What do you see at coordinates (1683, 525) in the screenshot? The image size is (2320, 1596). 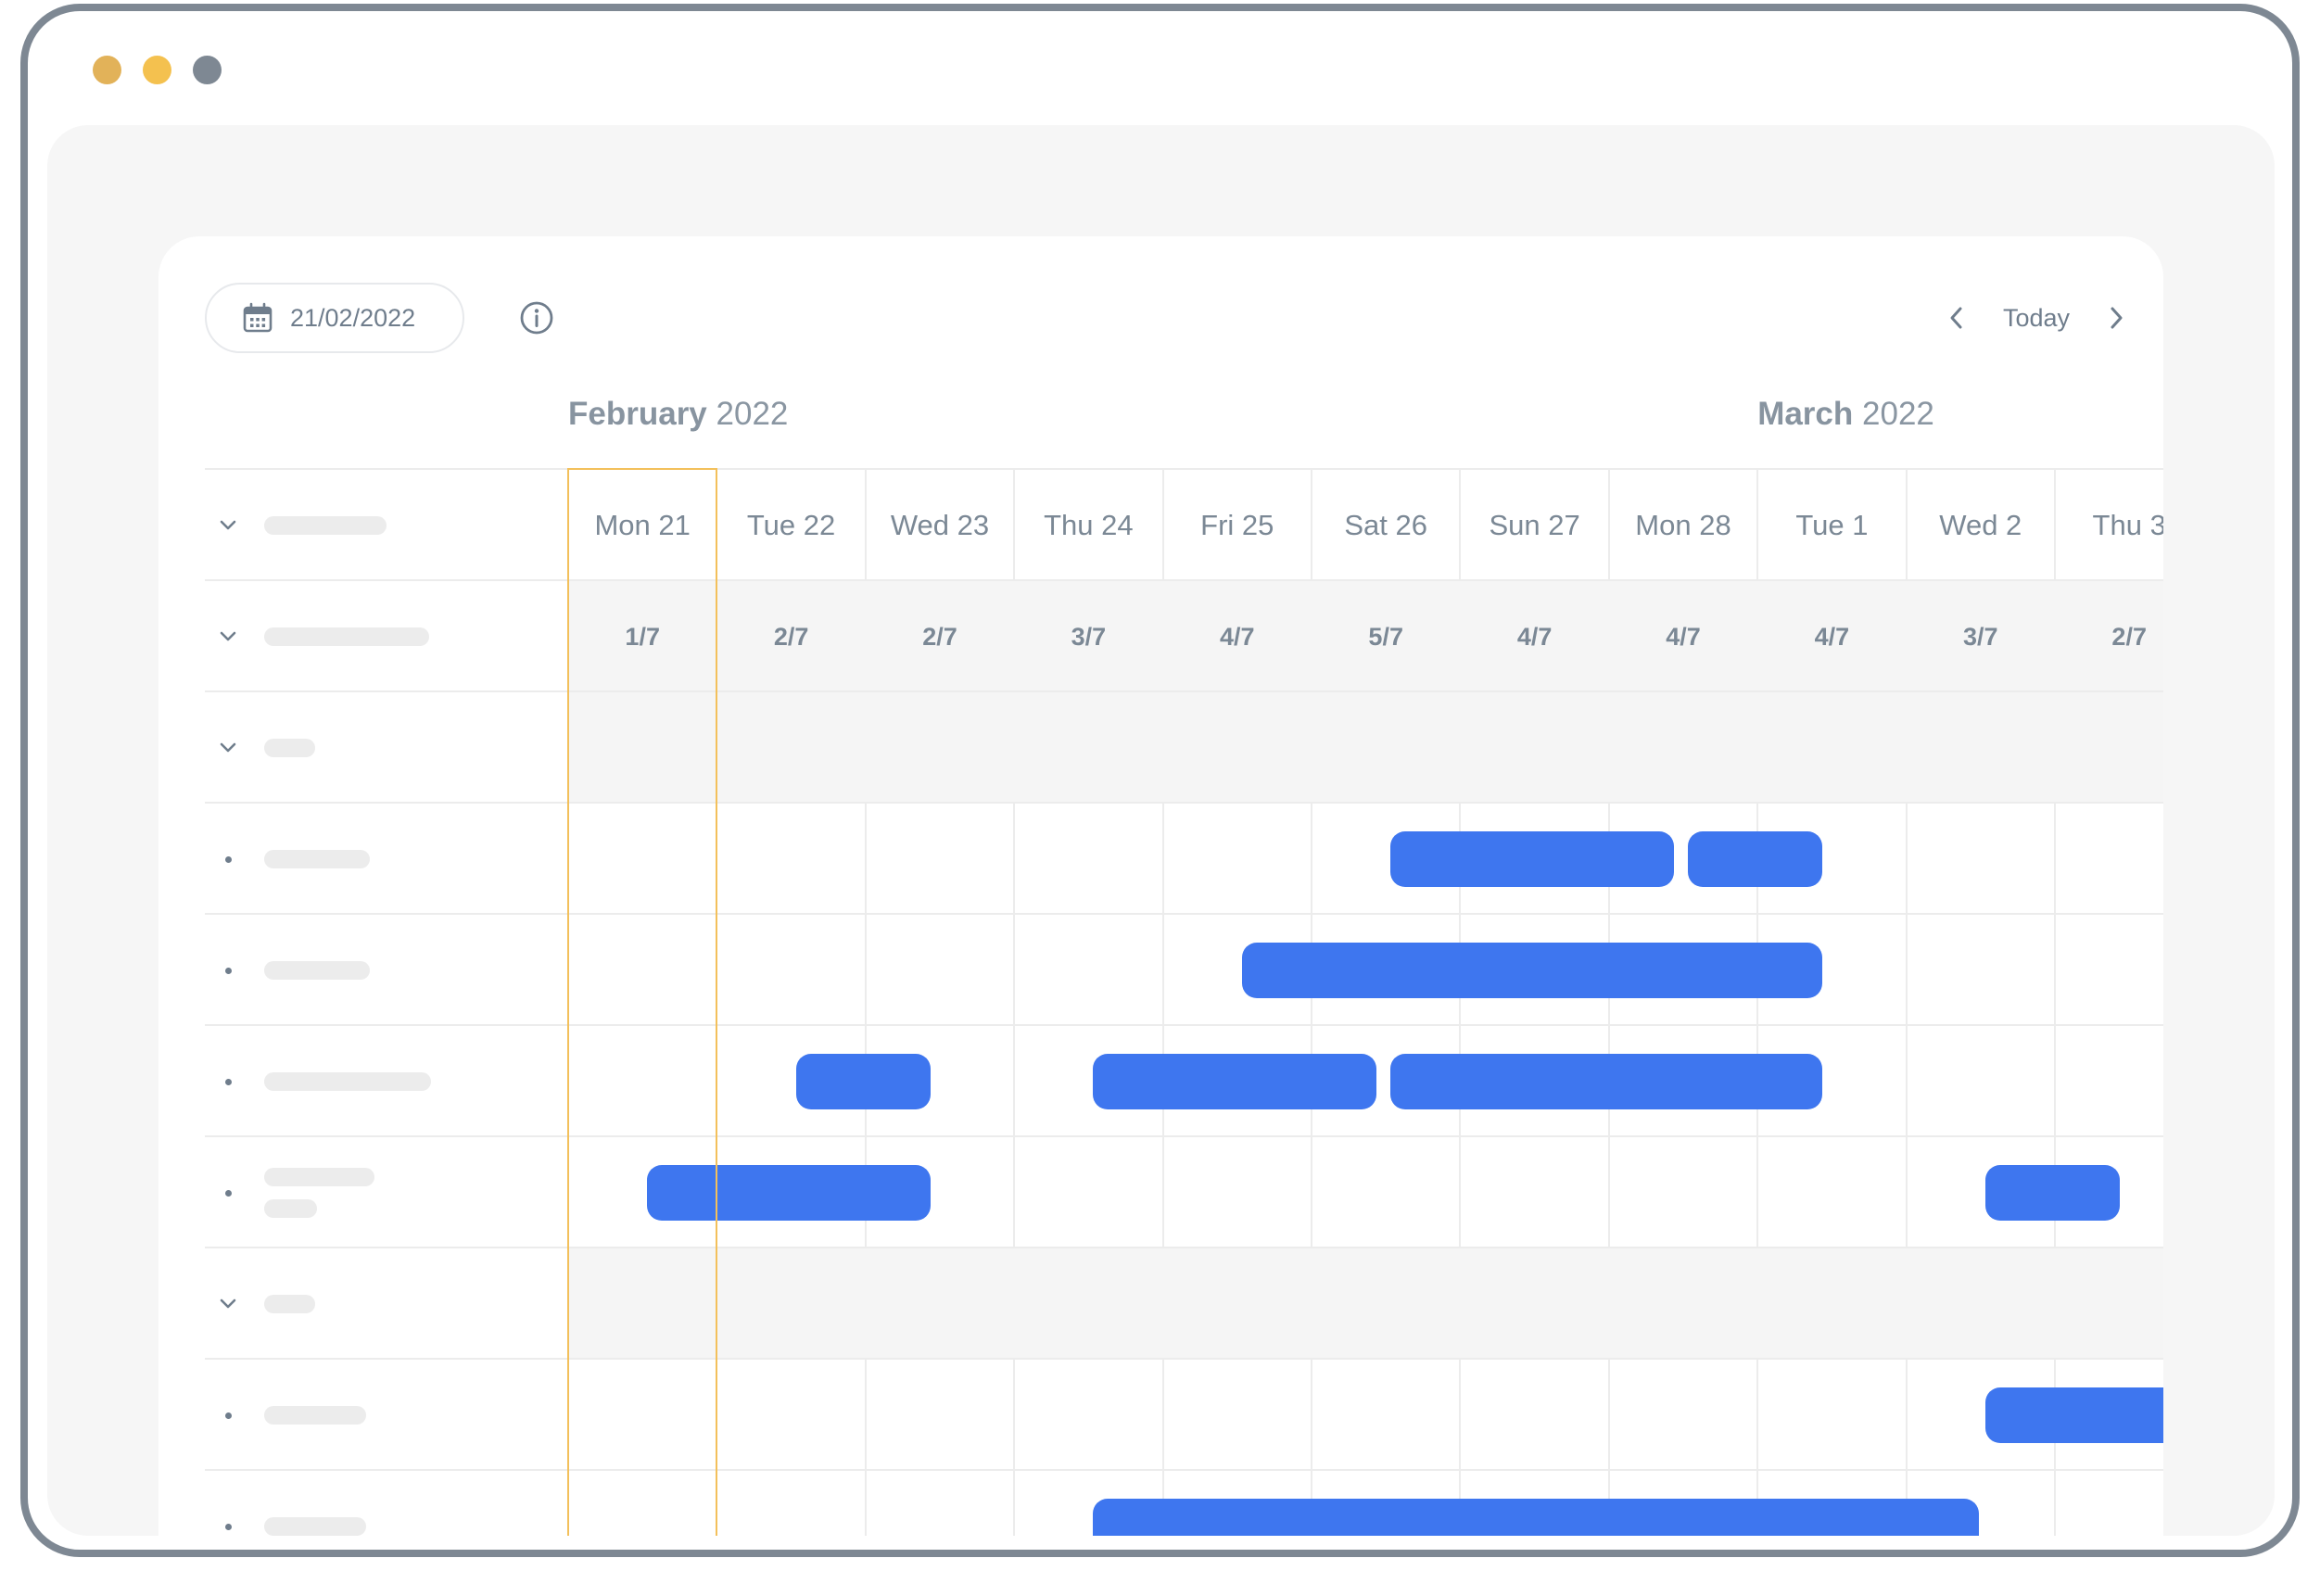 I see `day-header: Mon 28` at bounding box center [1683, 525].